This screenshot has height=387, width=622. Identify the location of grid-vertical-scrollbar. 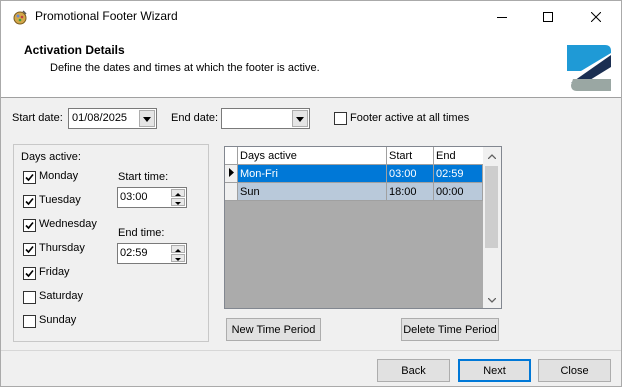
(492, 227).